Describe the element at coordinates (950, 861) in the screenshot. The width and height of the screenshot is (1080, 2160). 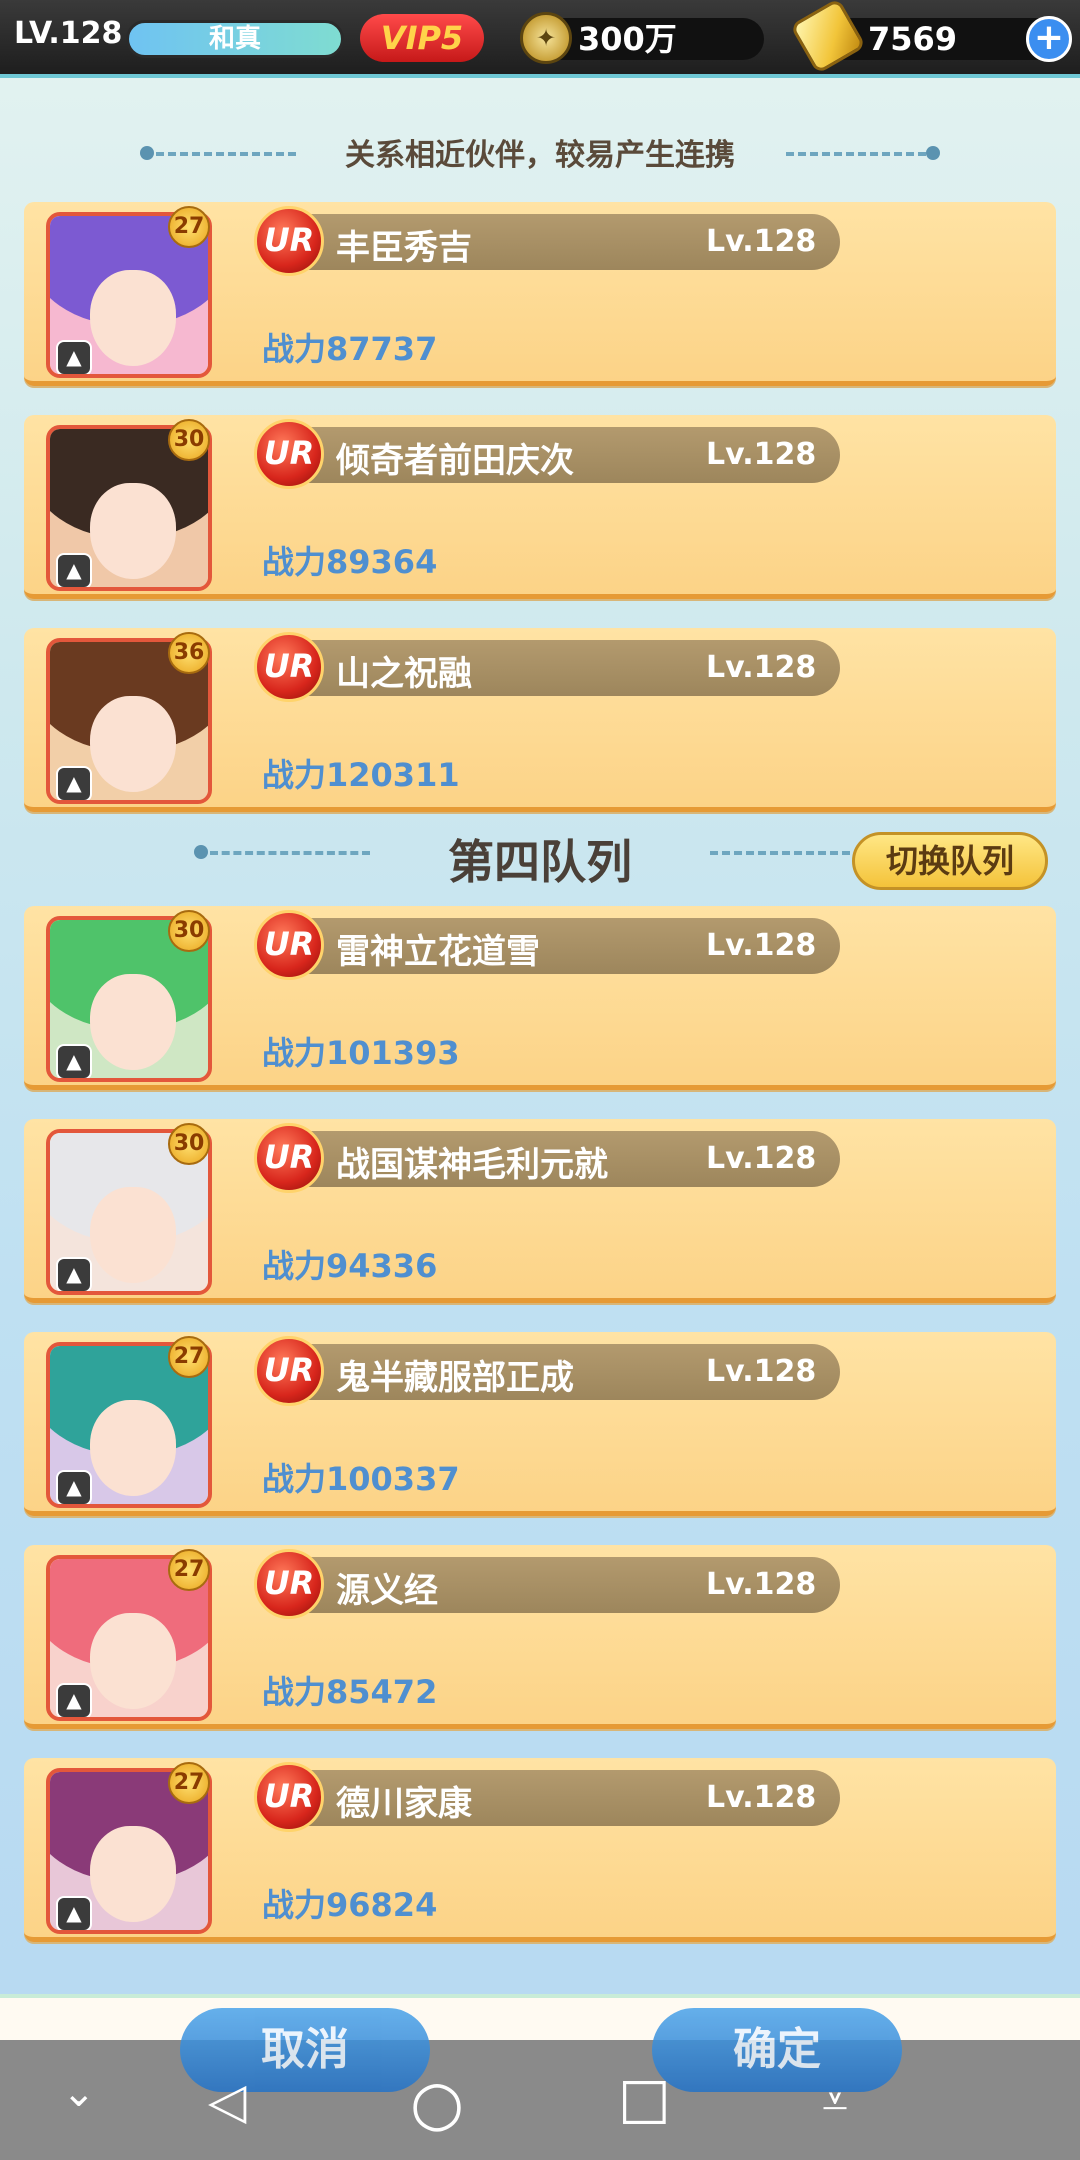
I see `switch-queue-button: 切换队列` at that location.